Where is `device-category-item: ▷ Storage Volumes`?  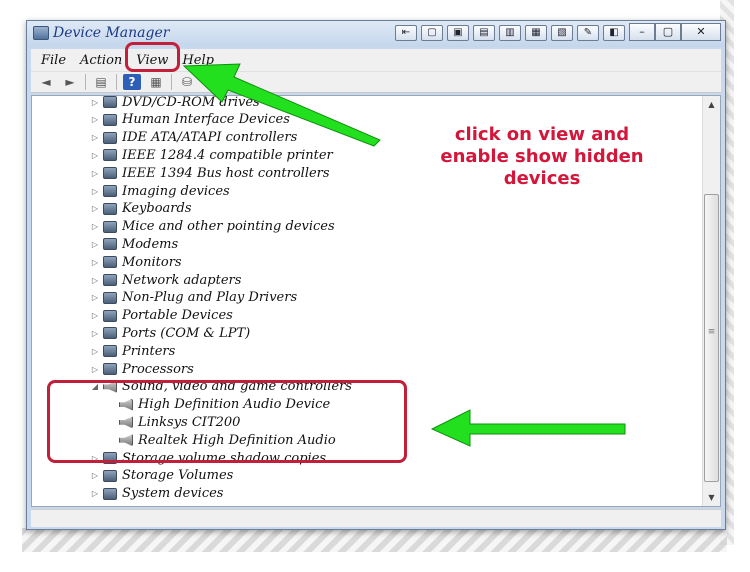
device-category-item: ▷ Storage Volumes is located at coordinates (161, 476).